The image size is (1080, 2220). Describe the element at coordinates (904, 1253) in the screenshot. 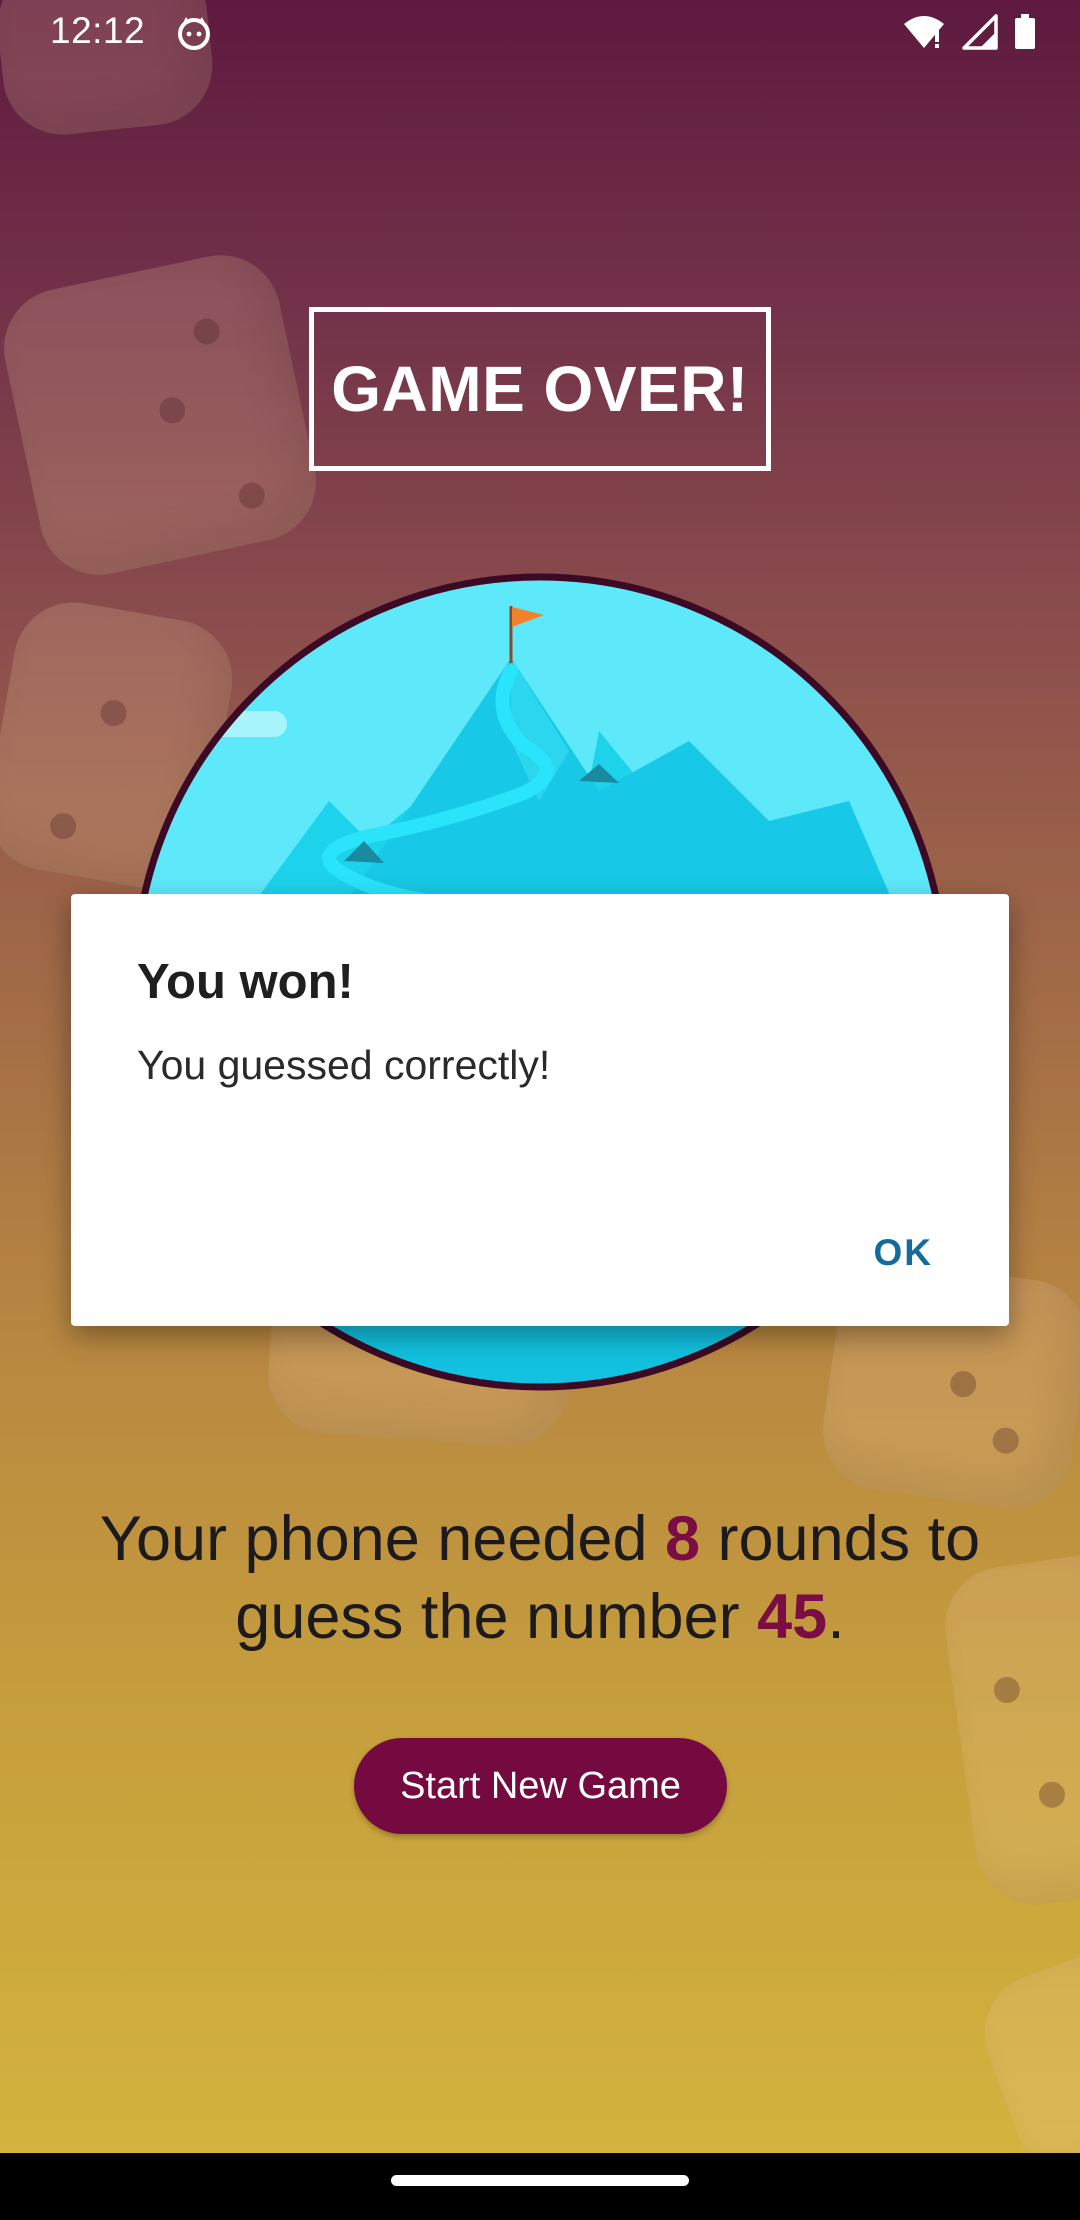

I see `ok-button: OK` at that location.